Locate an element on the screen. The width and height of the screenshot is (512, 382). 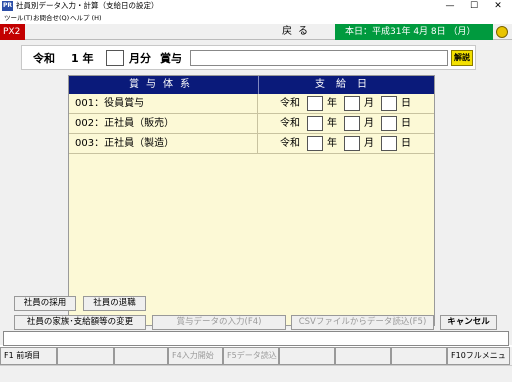
f8-key is located at coordinates (419, 356).